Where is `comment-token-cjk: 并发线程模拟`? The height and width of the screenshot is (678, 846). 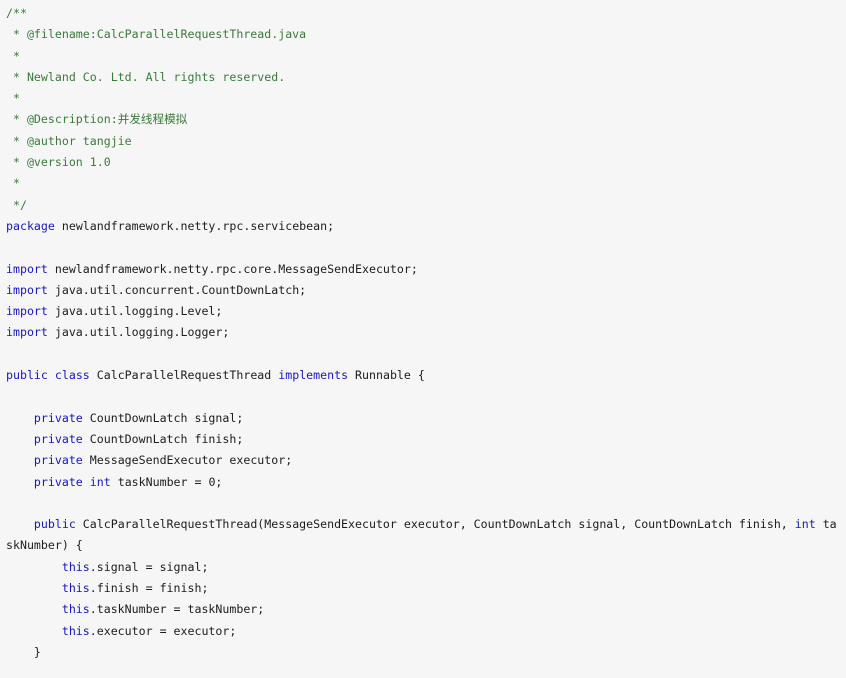
comment-token-cjk: 并发线程模拟 is located at coordinates (152, 119).